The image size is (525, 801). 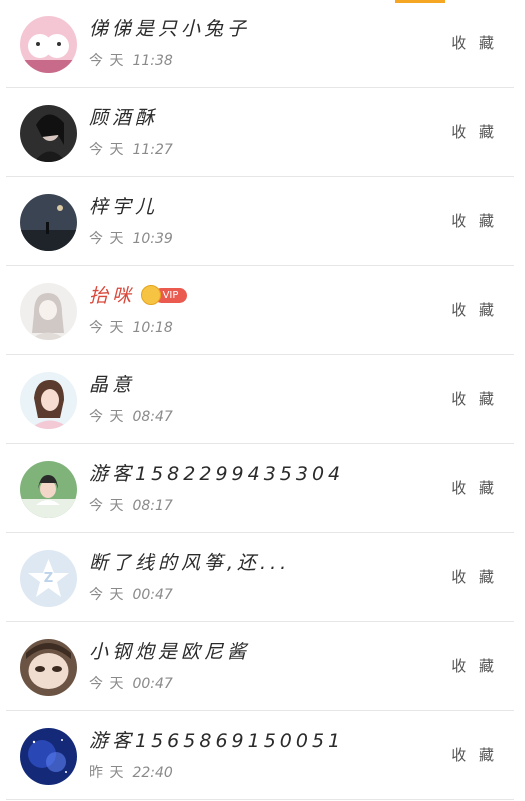 What do you see at coordinates (138, 294) in the screenshot?
I see `user-name: 抬咪 VIP` at bounding box center [138, 294].